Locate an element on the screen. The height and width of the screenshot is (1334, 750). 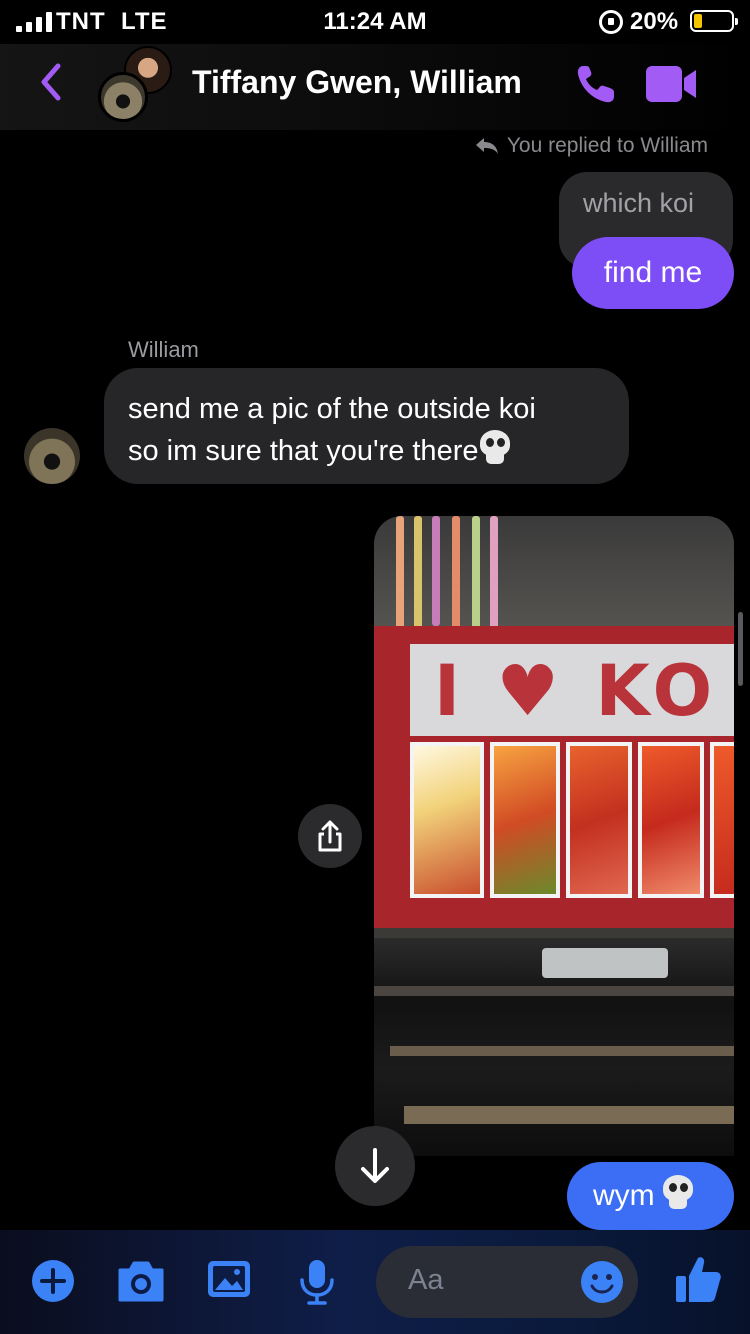
reply-context-text: You replied to William is located at coordinates (607, 145).